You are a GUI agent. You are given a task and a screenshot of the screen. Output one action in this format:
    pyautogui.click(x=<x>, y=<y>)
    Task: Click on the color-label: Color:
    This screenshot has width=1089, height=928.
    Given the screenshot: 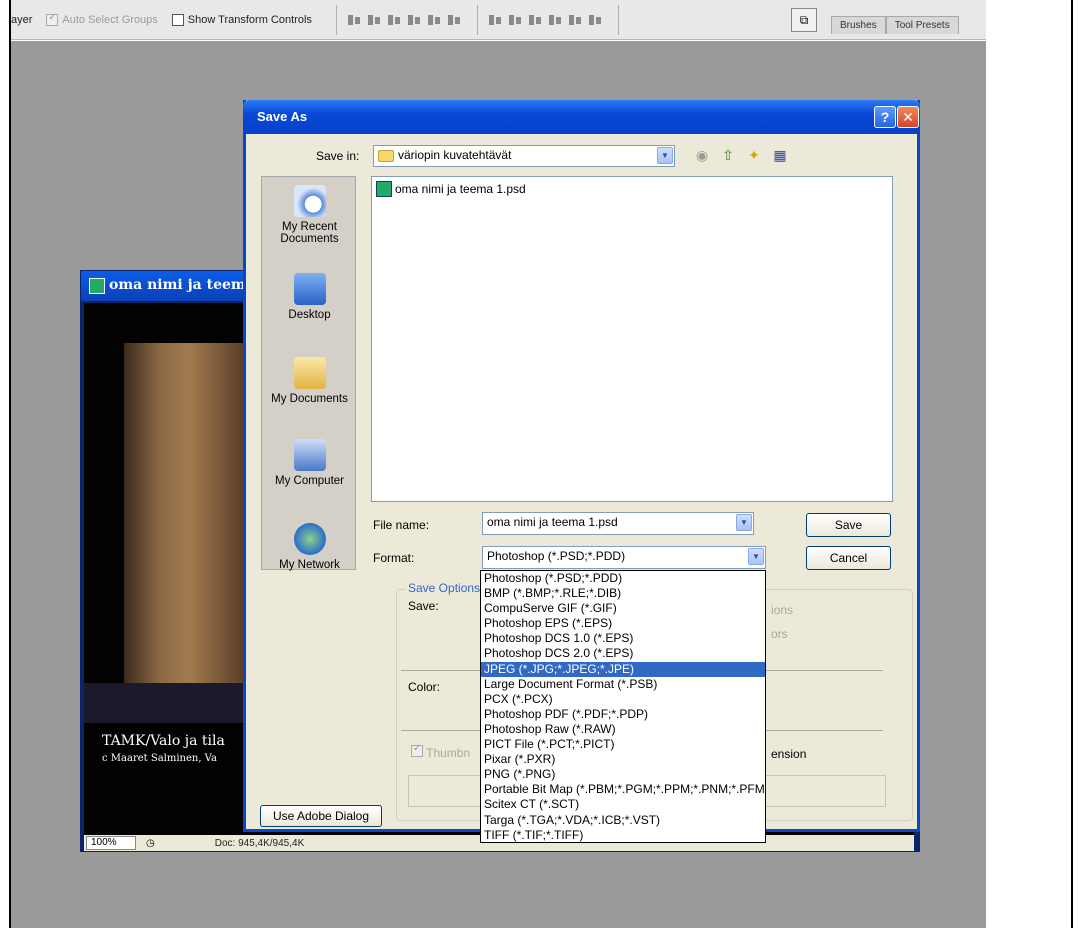 What is the action you would take?
    pyautogui.click(x=424, y=687)
    